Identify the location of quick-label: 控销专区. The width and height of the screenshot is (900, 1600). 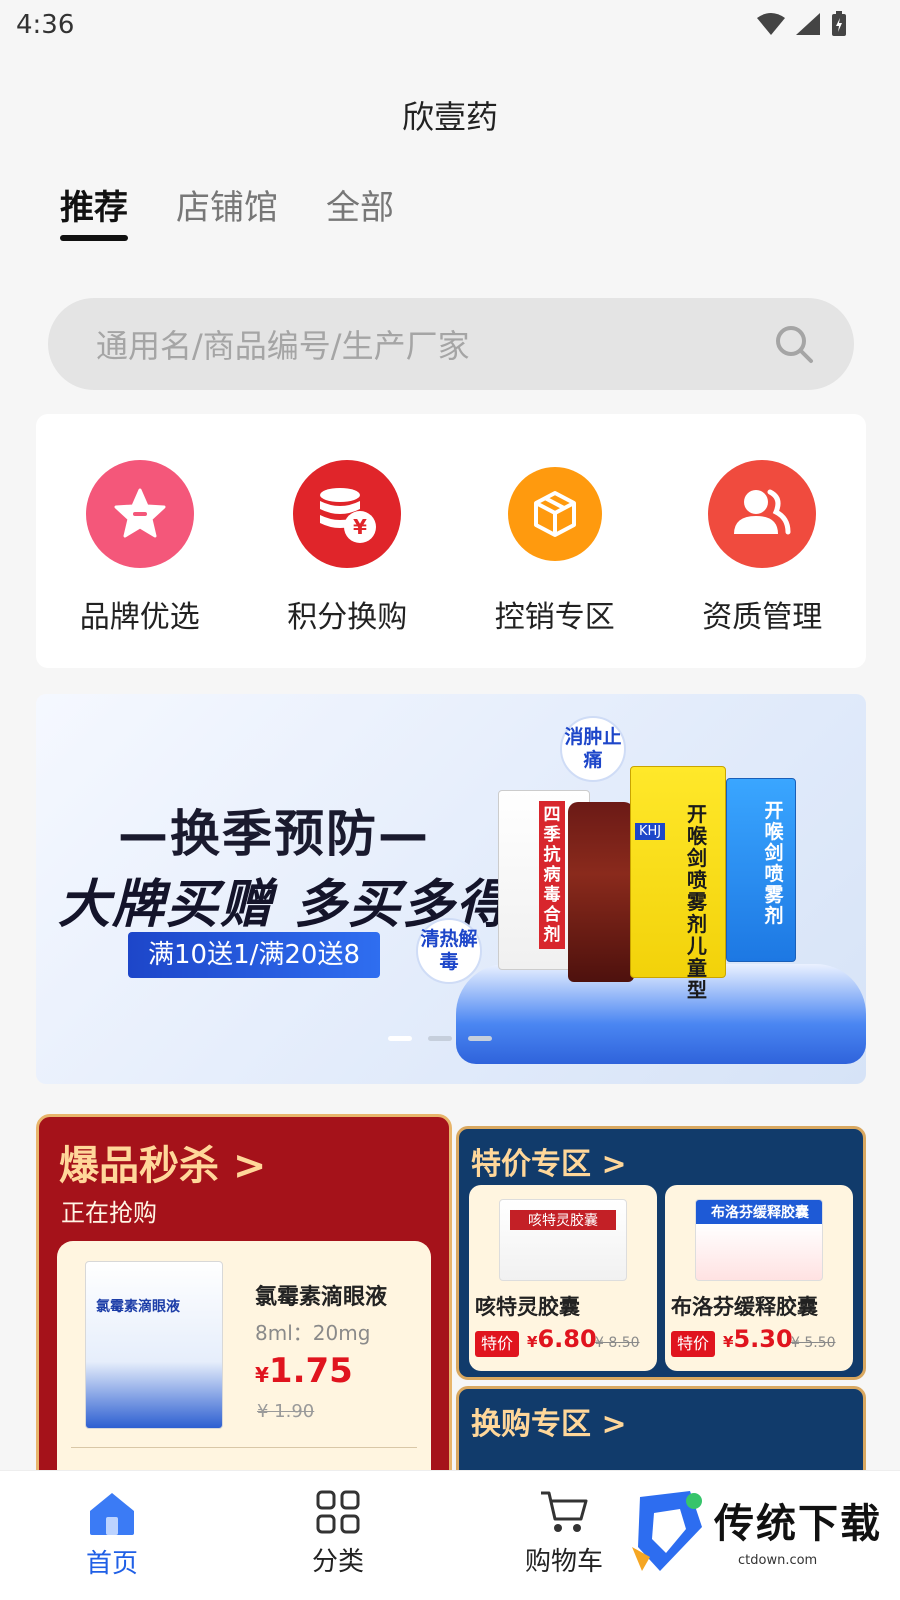
(554, 617).